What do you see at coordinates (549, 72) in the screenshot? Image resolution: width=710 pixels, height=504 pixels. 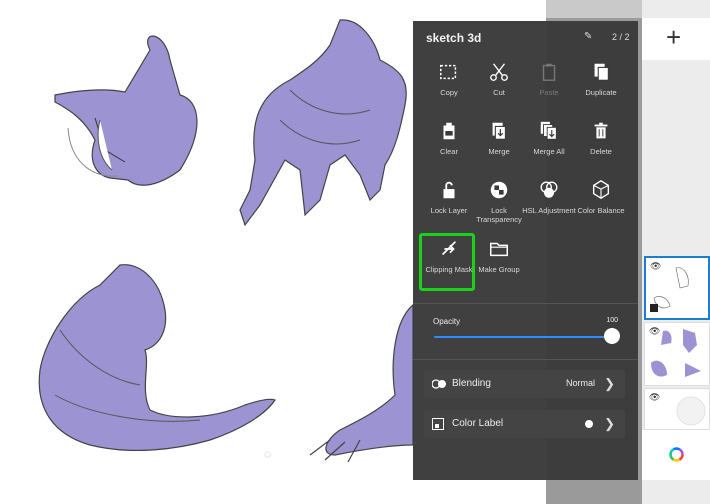 I see `clipboard-icon` at bounding box center [549, 72].